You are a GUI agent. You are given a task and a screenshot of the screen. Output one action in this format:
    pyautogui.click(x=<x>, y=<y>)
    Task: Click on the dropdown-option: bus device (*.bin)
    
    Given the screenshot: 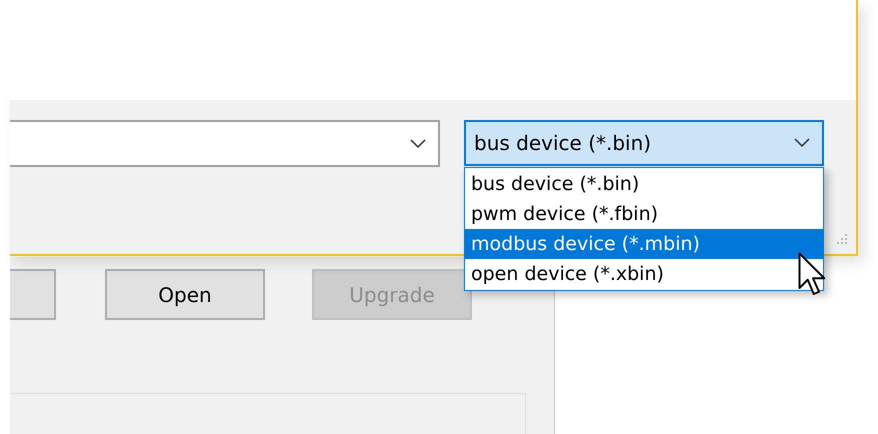 What is the action you would take?
    pyautogui.click(x=644, y=184)
    